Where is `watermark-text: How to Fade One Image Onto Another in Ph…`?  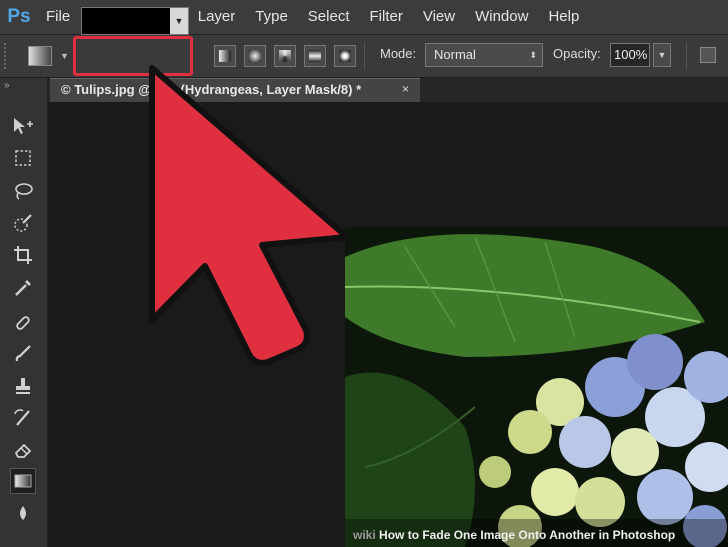
watermark-text: How to Fade One Image Onto Another in Ph… is located at coordinates (527, 535).